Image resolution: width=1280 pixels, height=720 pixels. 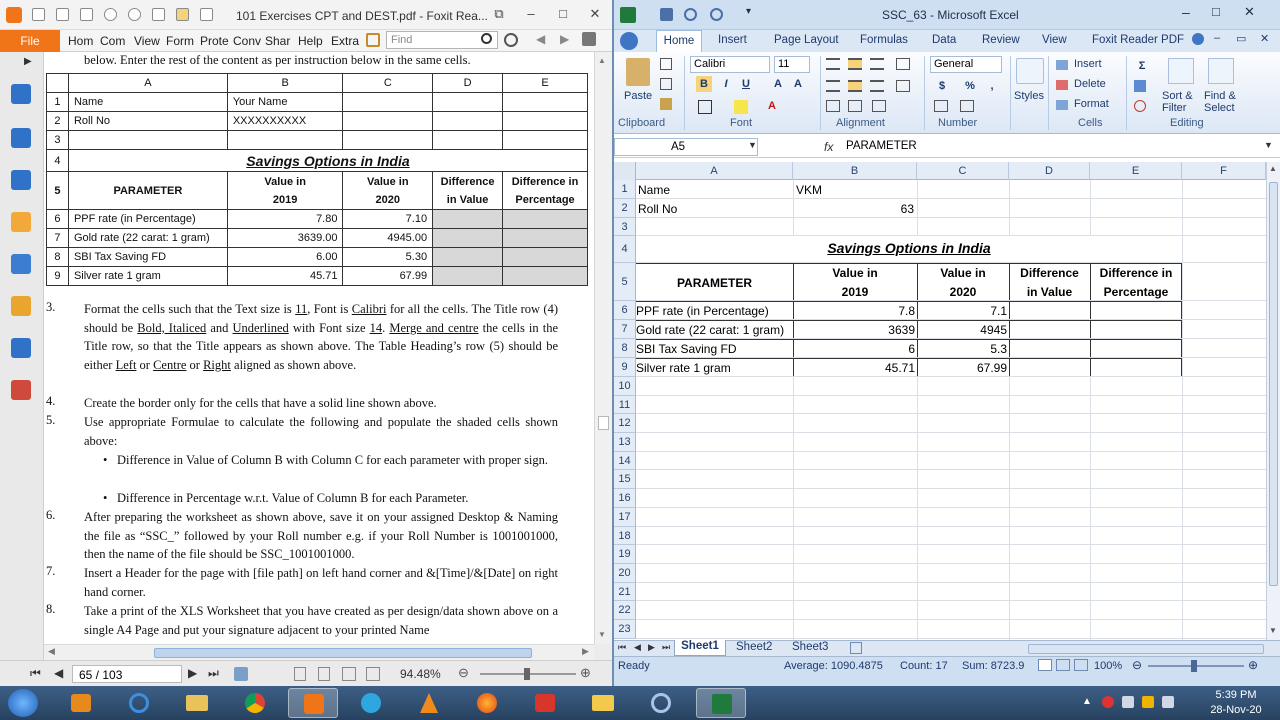 What do you see at coordinates (1241, 38) in the screenshot?
I see `ribbon-restore-icon: ▭` at bounding box center [1241, 38].